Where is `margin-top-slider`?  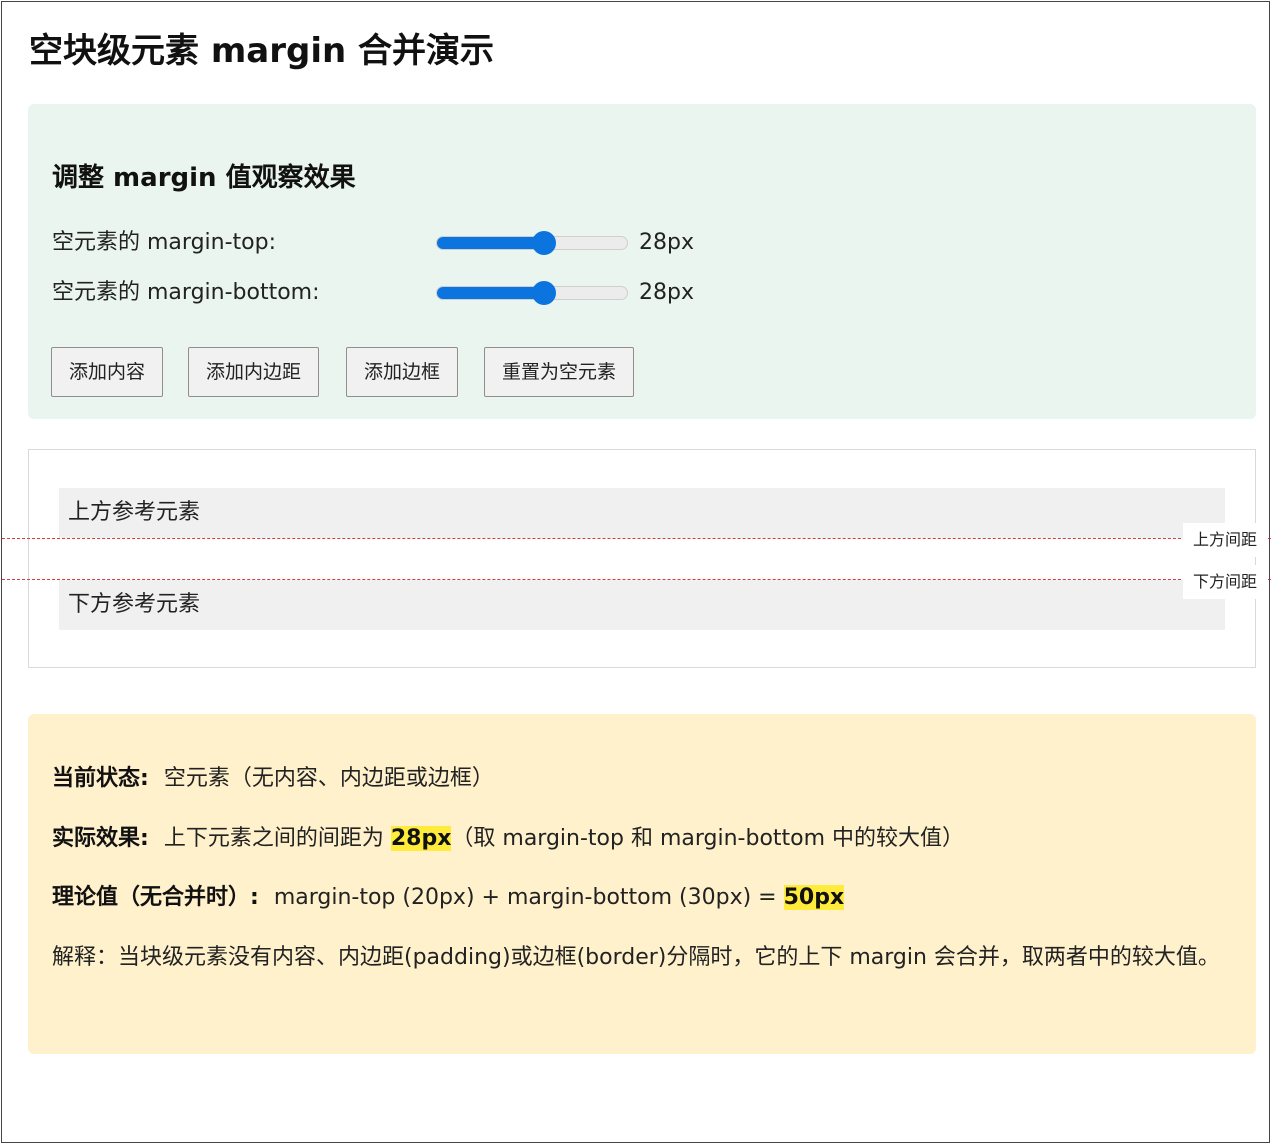 margin-top-slider is located at coordinates (532, 243).